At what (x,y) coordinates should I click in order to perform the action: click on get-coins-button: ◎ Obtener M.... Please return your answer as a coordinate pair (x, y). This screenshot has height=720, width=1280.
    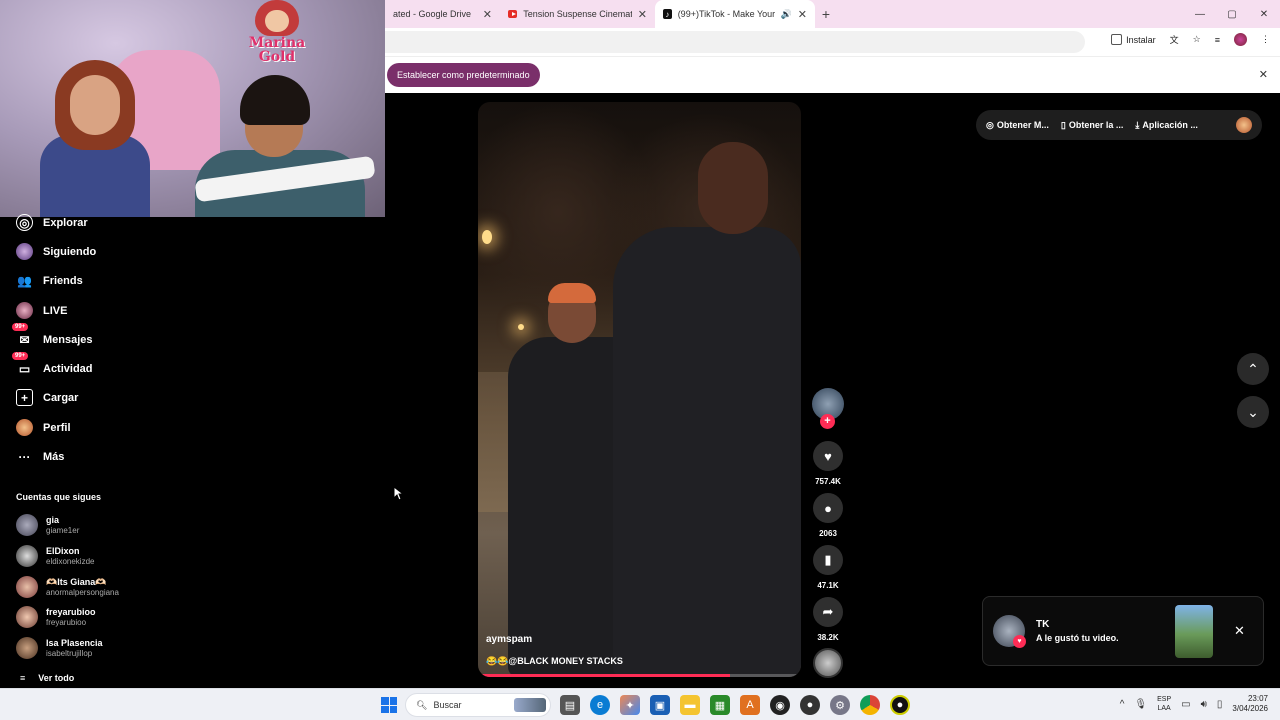
    Looking at the image, I should click on (1017, 125).